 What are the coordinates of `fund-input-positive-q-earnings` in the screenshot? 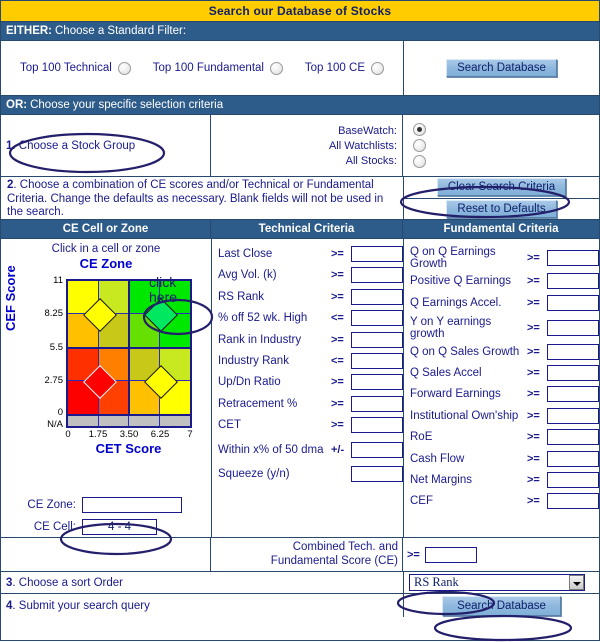 It's located at (573, 281).